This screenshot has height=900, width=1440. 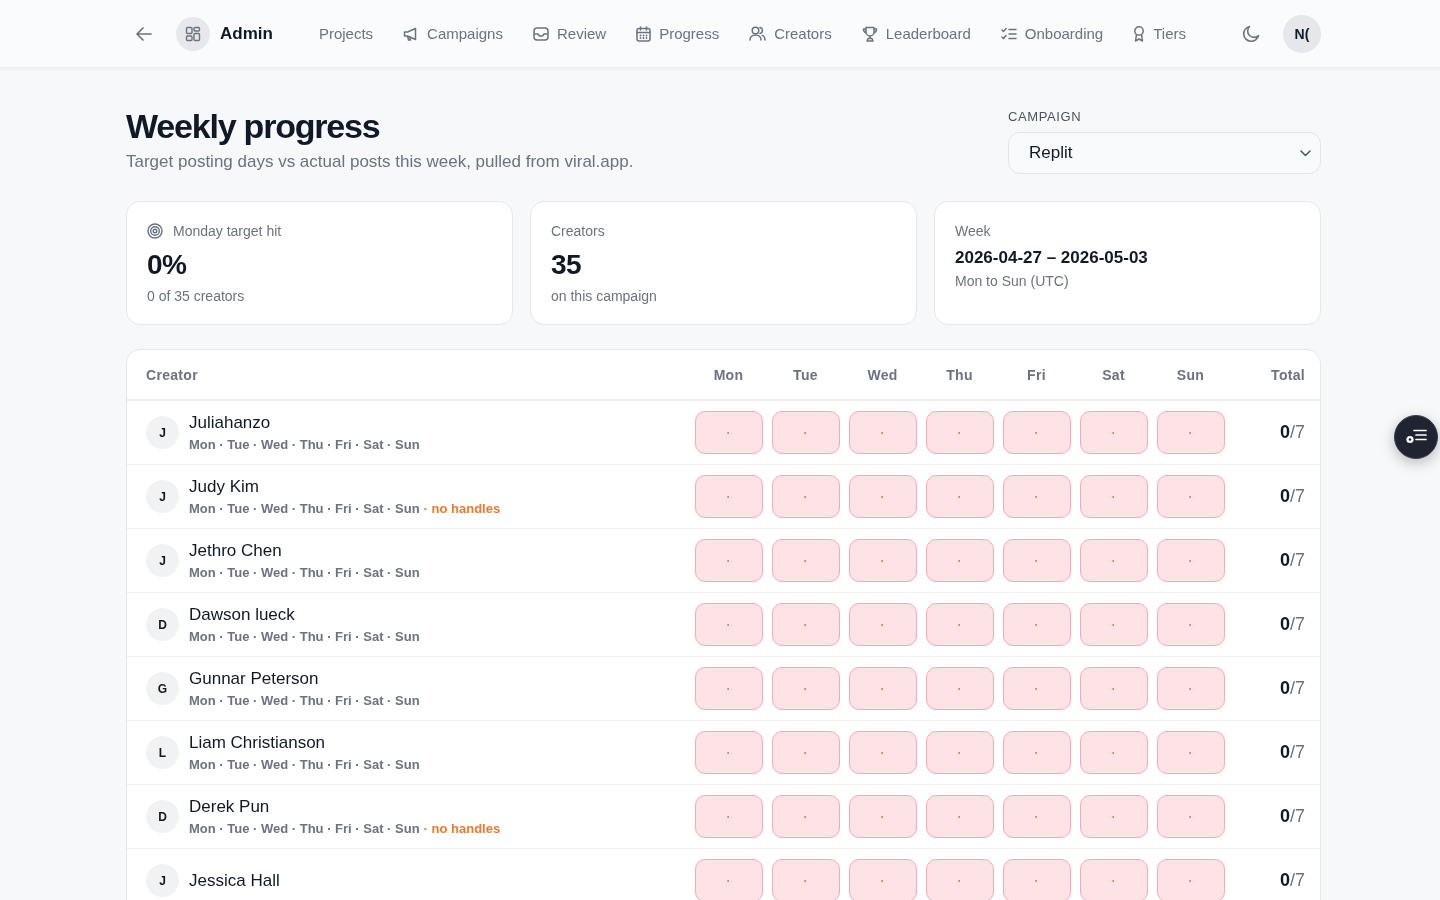 I want to click on stat-note: 0 of 35 creators, so click(x=196, y=296).